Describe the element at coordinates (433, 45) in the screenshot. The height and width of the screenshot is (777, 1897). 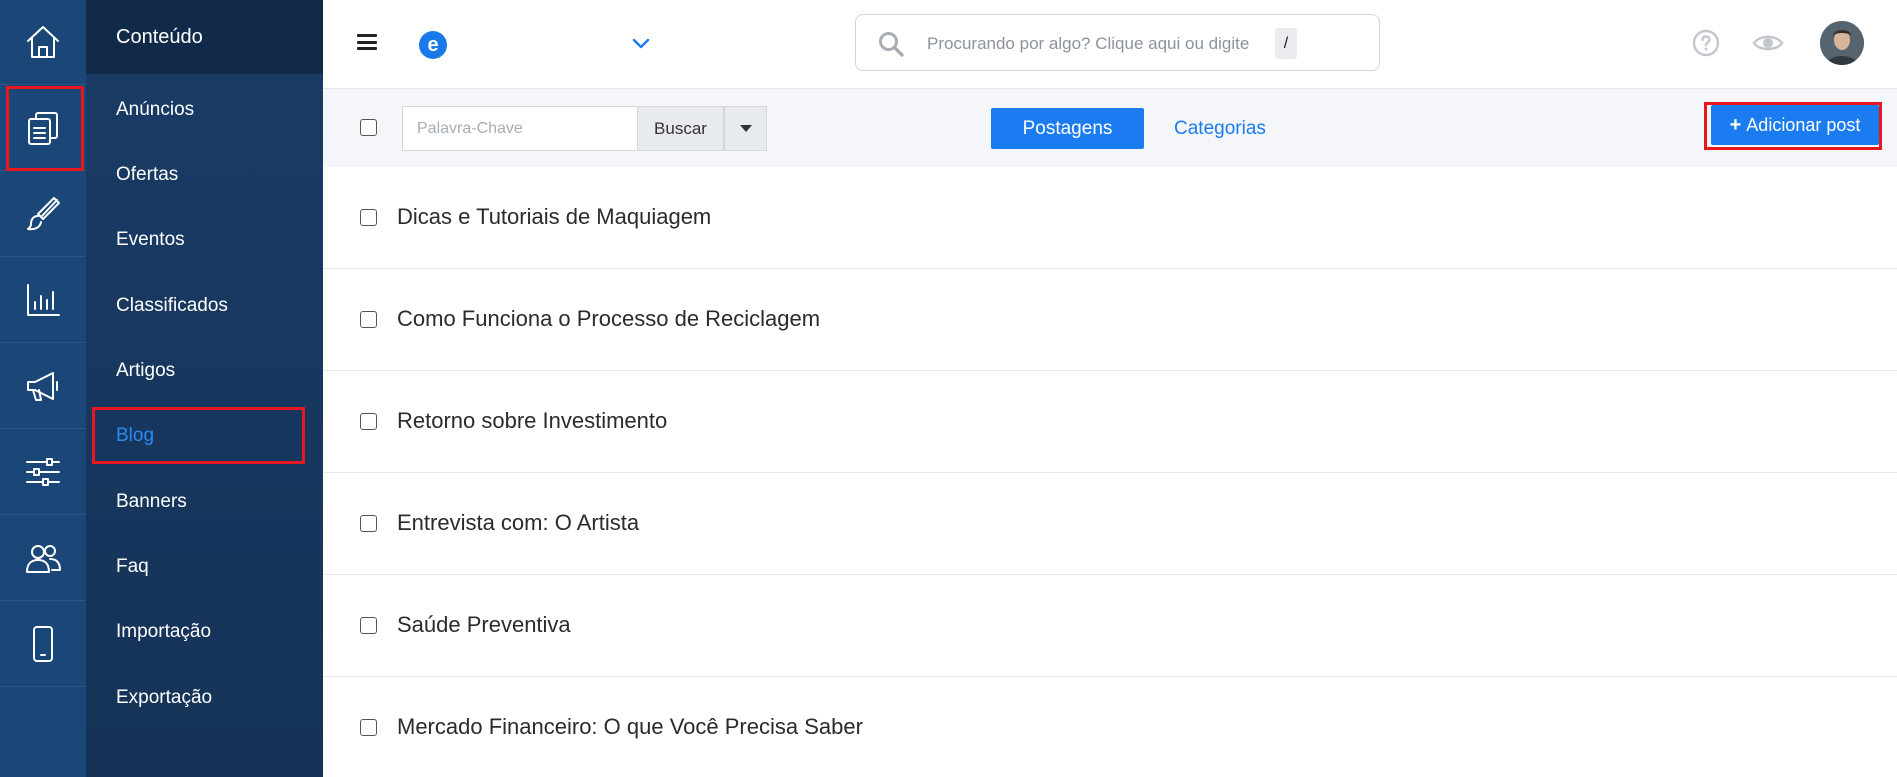
I see `brand-logo: e` at that location.